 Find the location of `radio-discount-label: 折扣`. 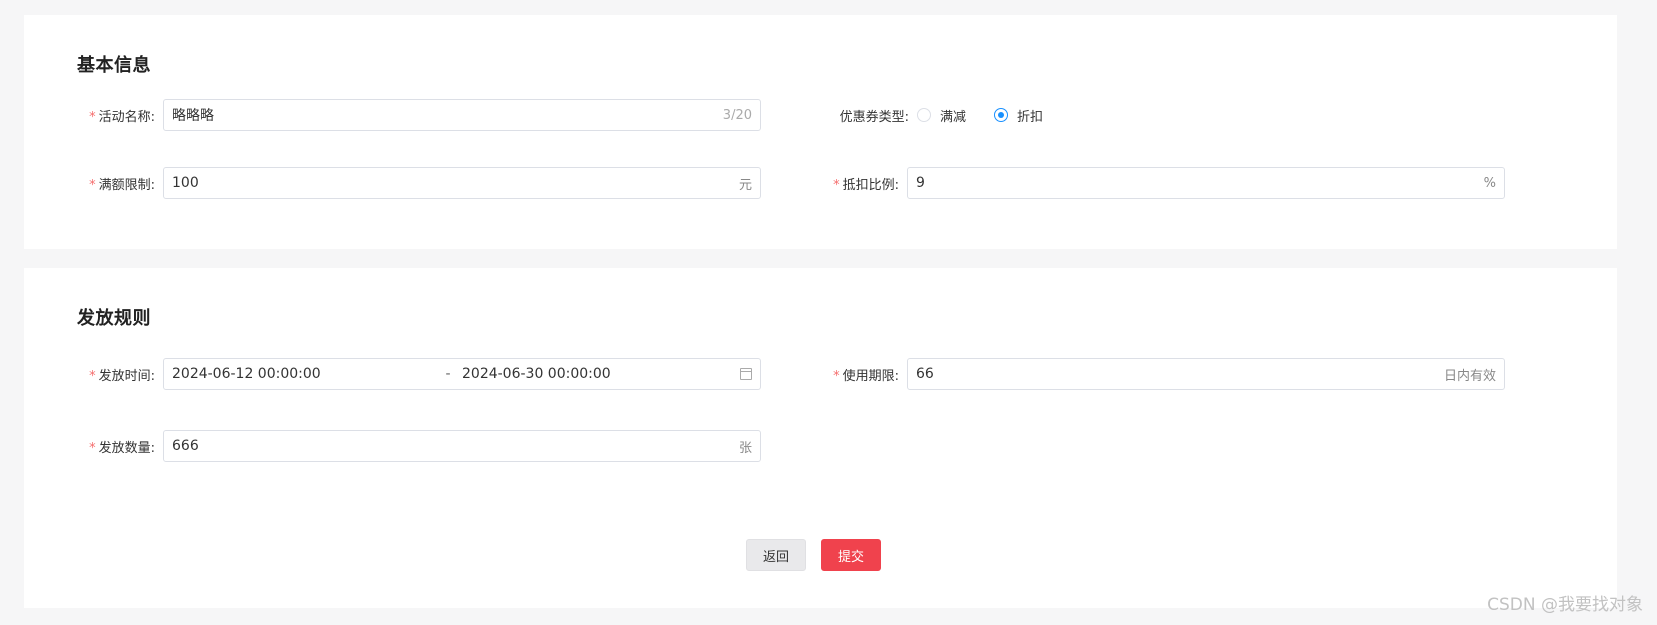

radio-discount-label: 折扣 is located at coordinates (1030, 117).